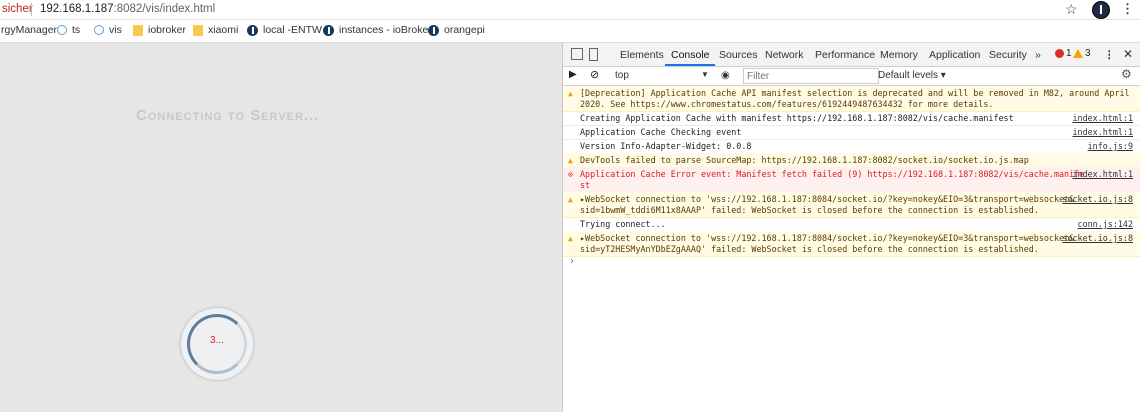 This screenshot has height=412, width=1140. Describe the element at coordinates (912, 75) in the screenshot. I see `log-levels-dropdown: Default levels ▾` at that location.